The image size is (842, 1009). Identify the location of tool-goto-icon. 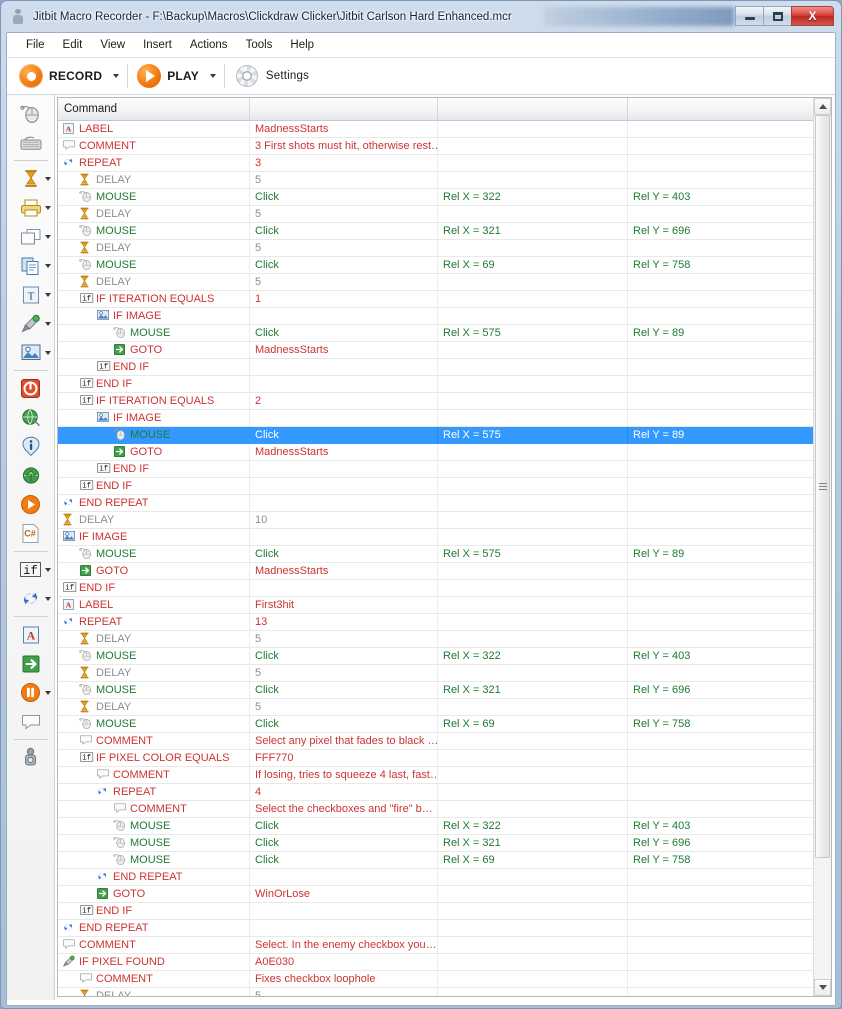
(30, 663).